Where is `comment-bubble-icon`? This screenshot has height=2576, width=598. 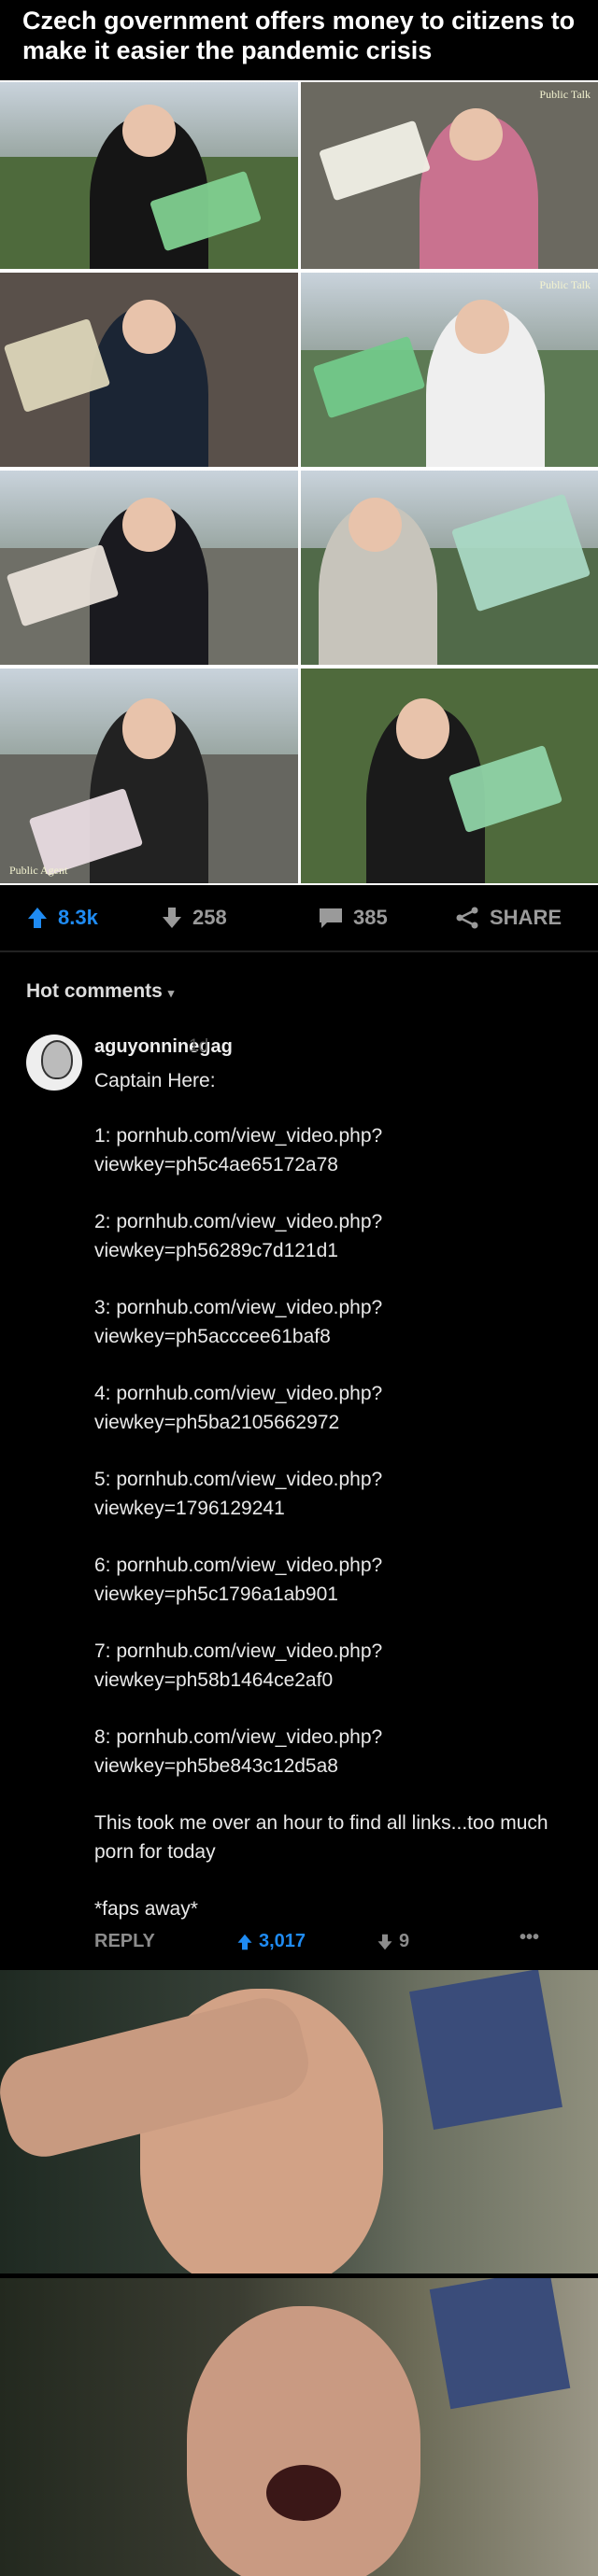 comment-bubble-icon is located at coordinates (331, 918).